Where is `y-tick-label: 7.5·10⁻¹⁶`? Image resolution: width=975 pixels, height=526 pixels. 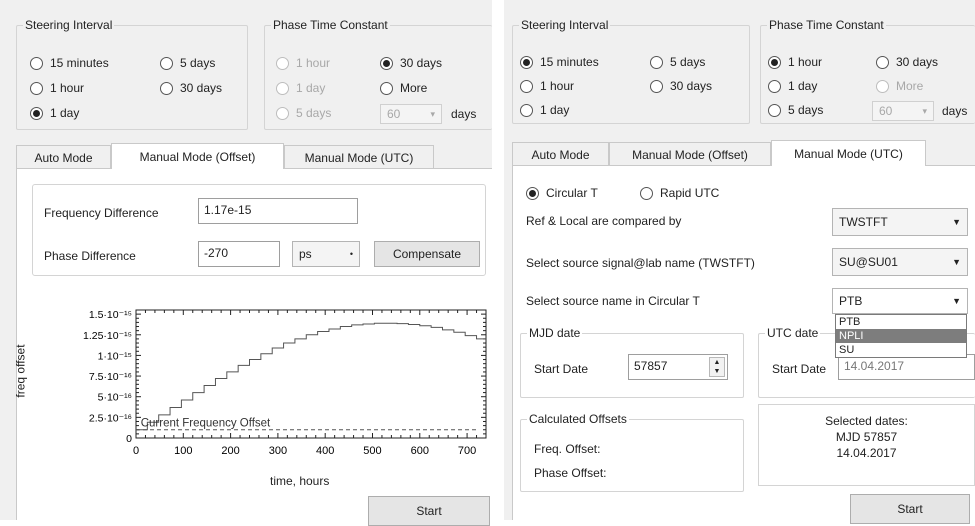
y-tick-label: 7.5·10⁻¹⁶ is located at coordinates (110, 377).